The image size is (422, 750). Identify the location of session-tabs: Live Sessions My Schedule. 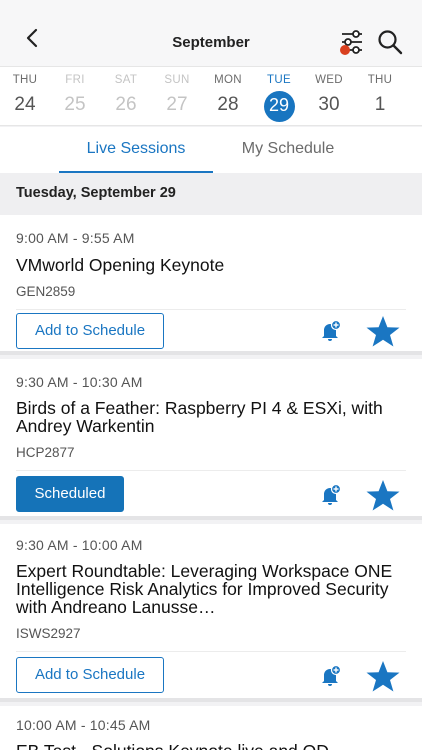
(211, 150).